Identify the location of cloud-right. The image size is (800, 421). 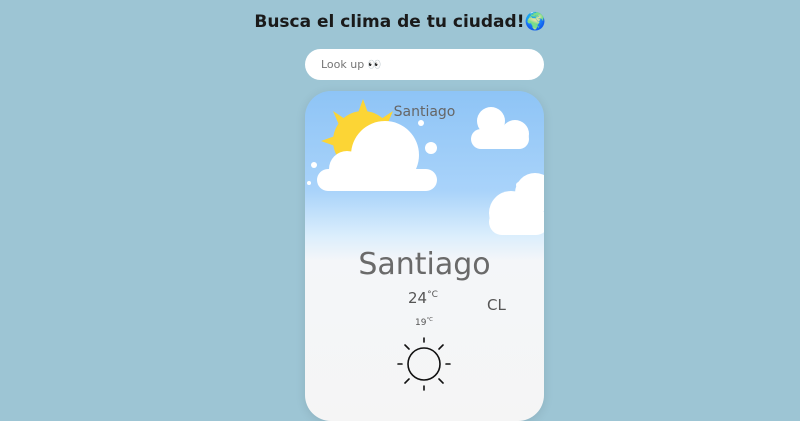
(516, 204).